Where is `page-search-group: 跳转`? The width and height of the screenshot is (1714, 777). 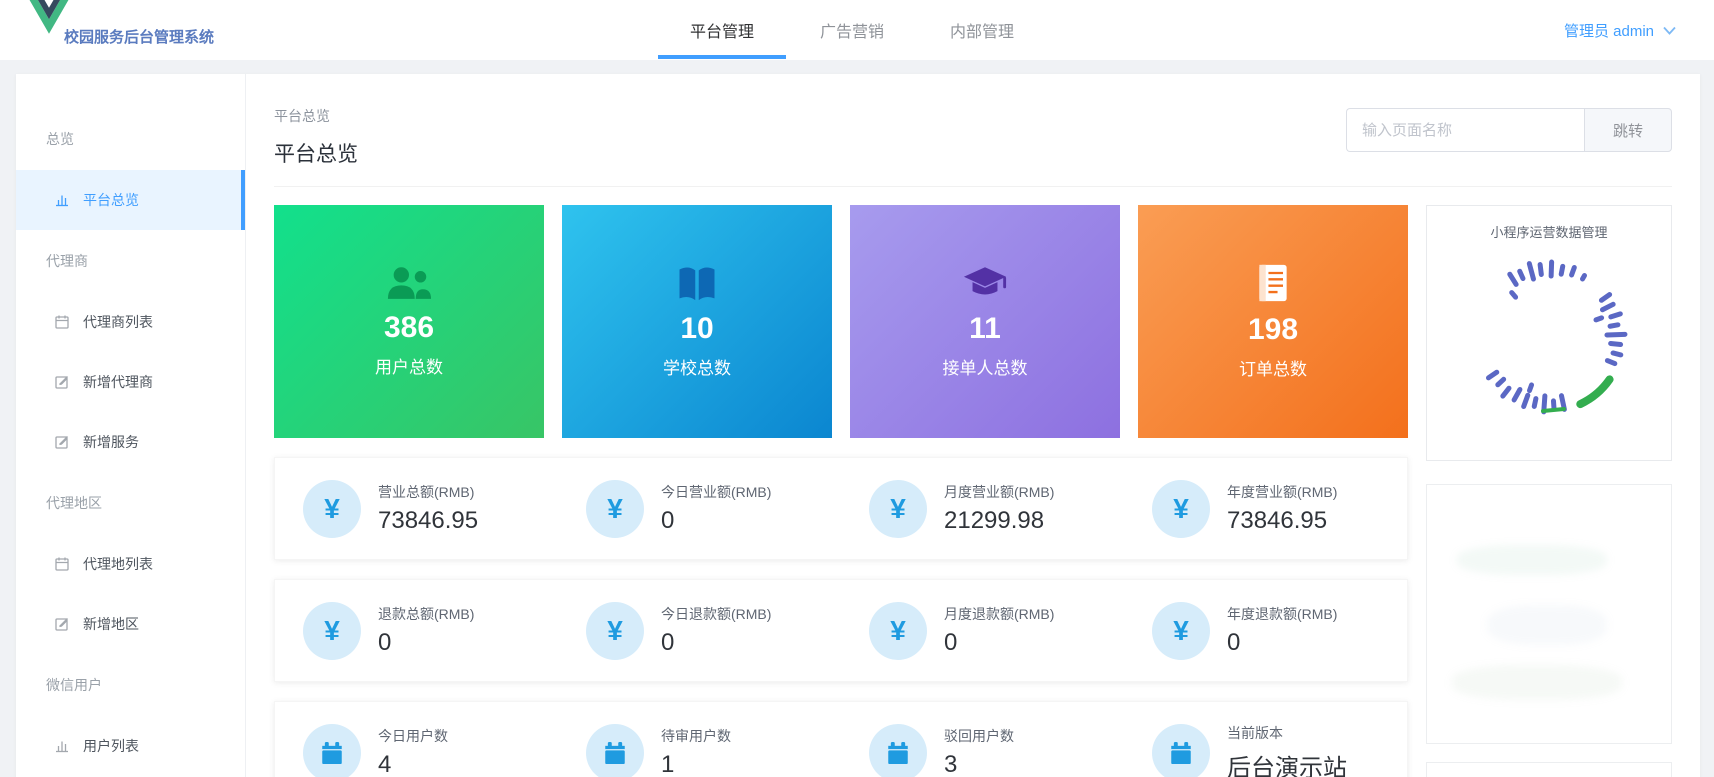 page-search-group: 跳转 is located at coordinates (1509, 130).